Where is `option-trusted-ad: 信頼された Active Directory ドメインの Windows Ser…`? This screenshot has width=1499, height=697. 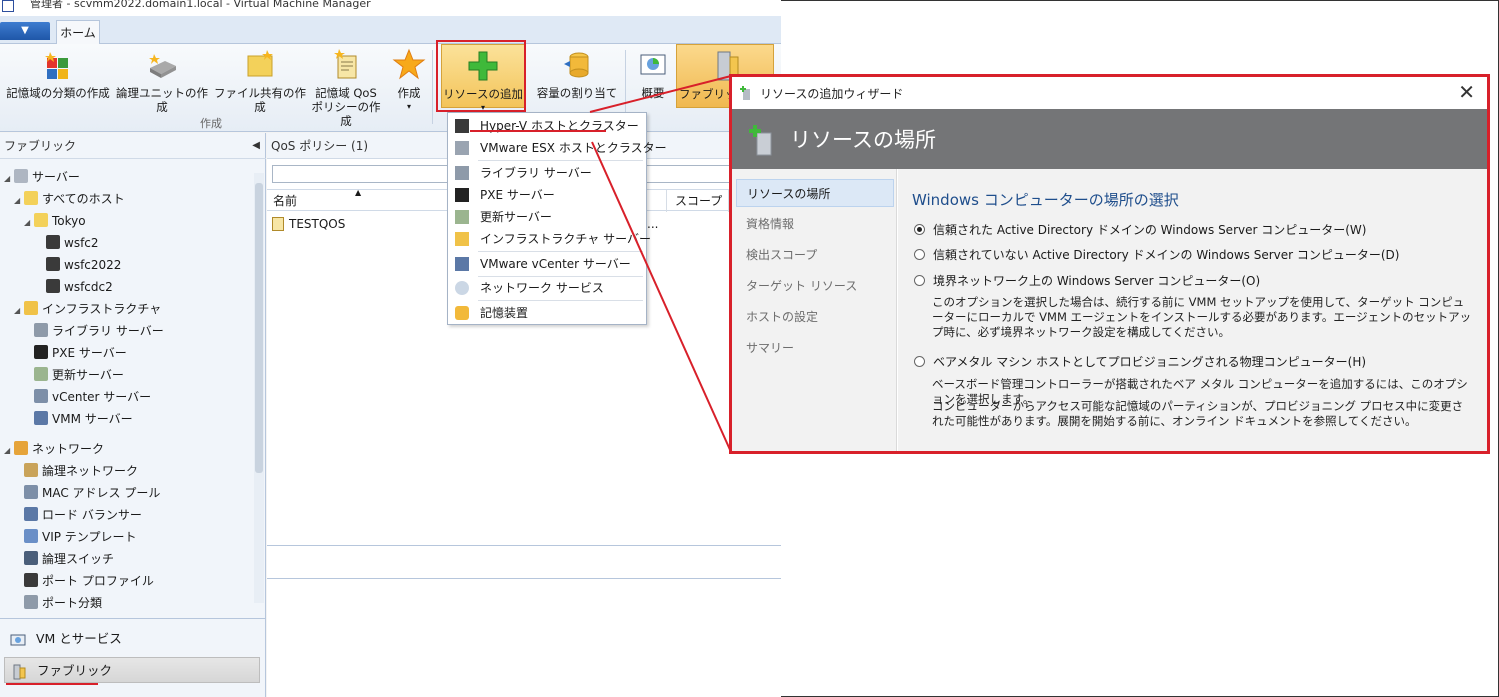
option-trusted-ad: 信頼された Active Directory ドメインの Windows Ser… is located at coordinates (1140, 229).